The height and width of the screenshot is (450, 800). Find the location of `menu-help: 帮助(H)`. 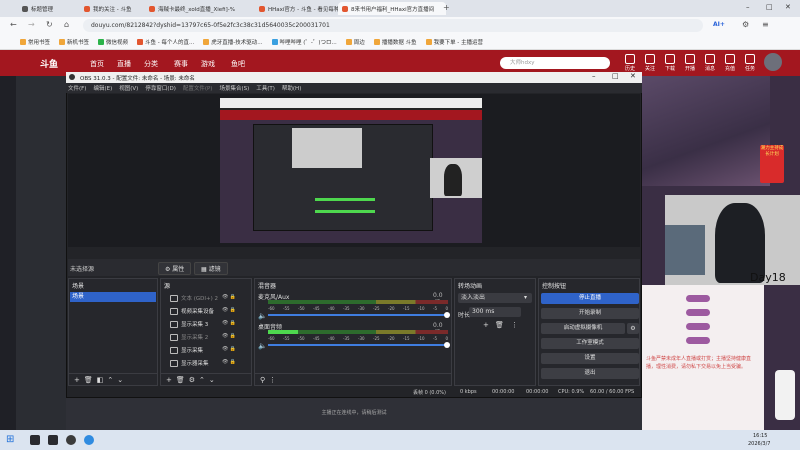

menu-help: 帮助(H) is located at coordinates (291, 88).